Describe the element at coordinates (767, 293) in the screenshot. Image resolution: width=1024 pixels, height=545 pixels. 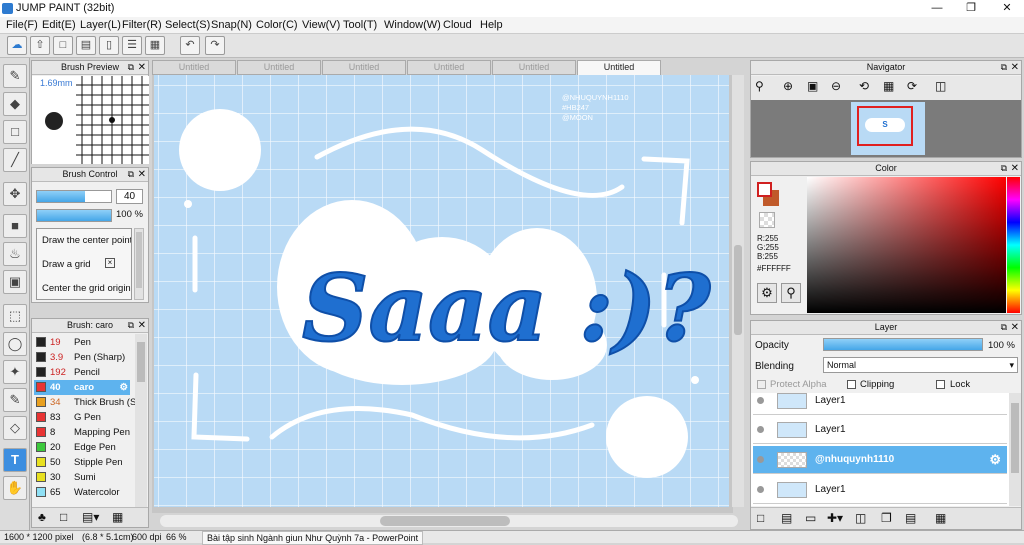
I see `palette-icon: ⚙` at that location.